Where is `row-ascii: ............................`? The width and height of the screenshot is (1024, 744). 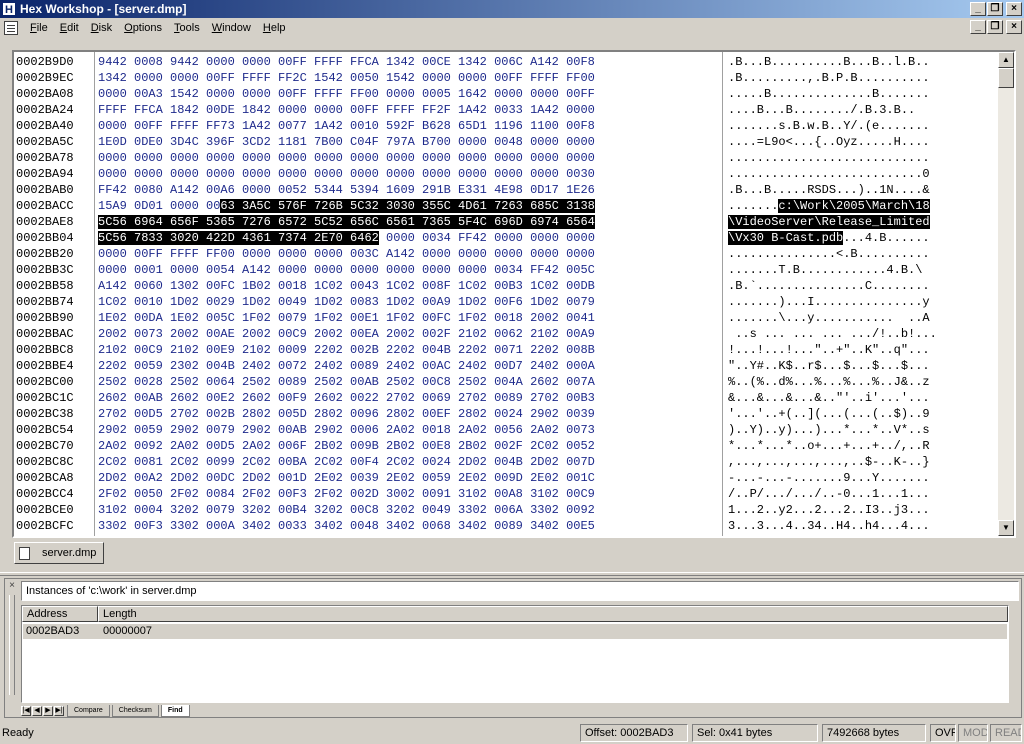
row-ascii: ............................ is located at coordinates (829, 158).